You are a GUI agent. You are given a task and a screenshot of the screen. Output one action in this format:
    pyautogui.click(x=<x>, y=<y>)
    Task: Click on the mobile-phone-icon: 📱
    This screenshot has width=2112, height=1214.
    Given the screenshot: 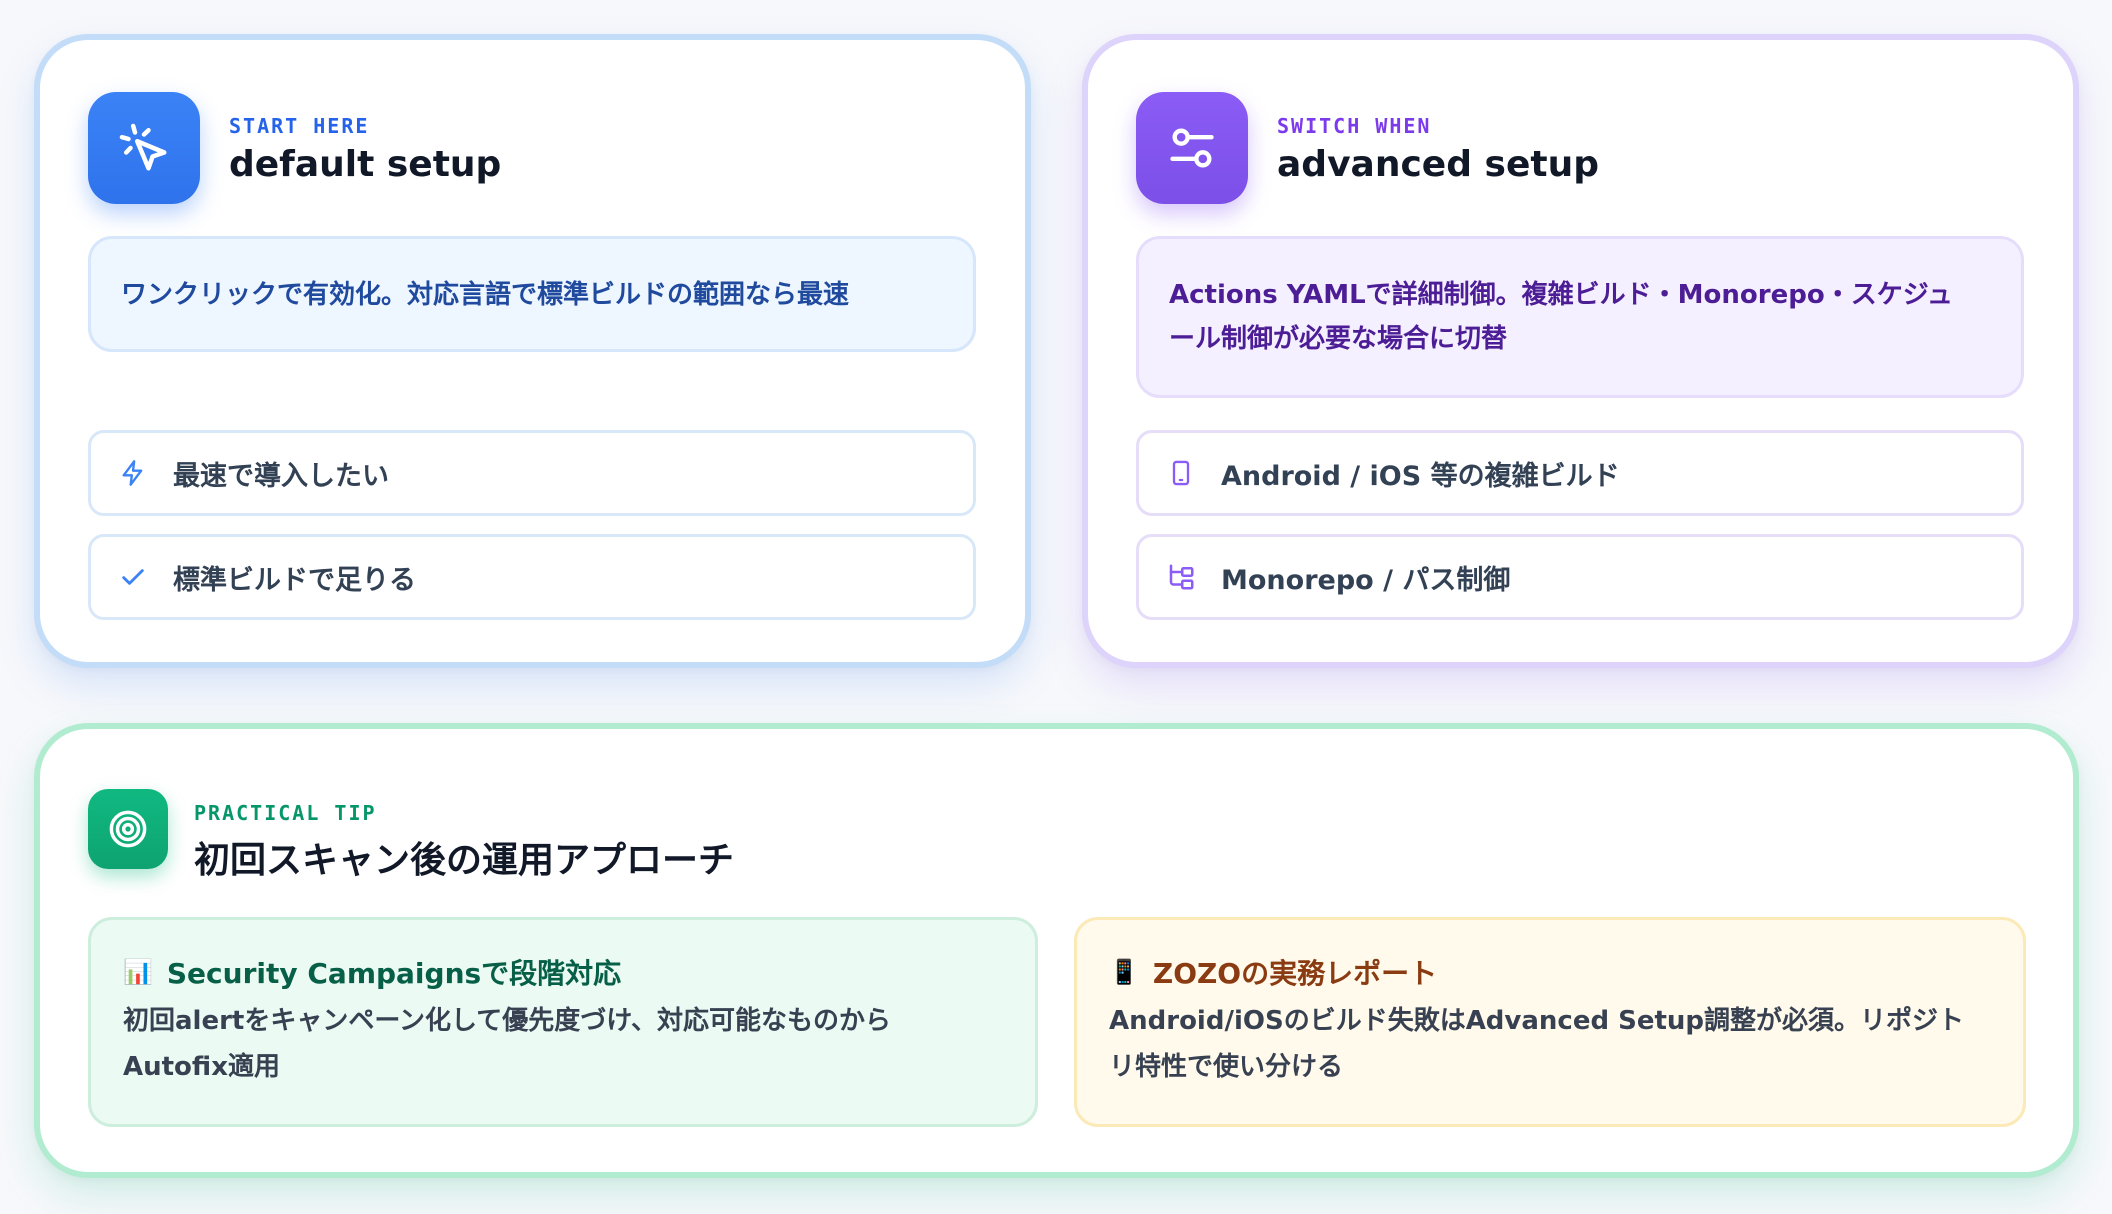 What is the action you would take?
    pyautogui.click(x=1124, y=972)
    